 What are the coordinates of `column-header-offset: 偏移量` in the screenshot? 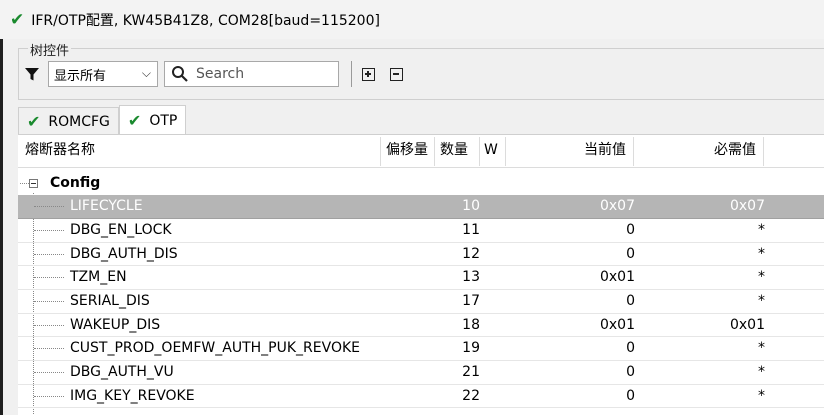 It's located at (407, 151).